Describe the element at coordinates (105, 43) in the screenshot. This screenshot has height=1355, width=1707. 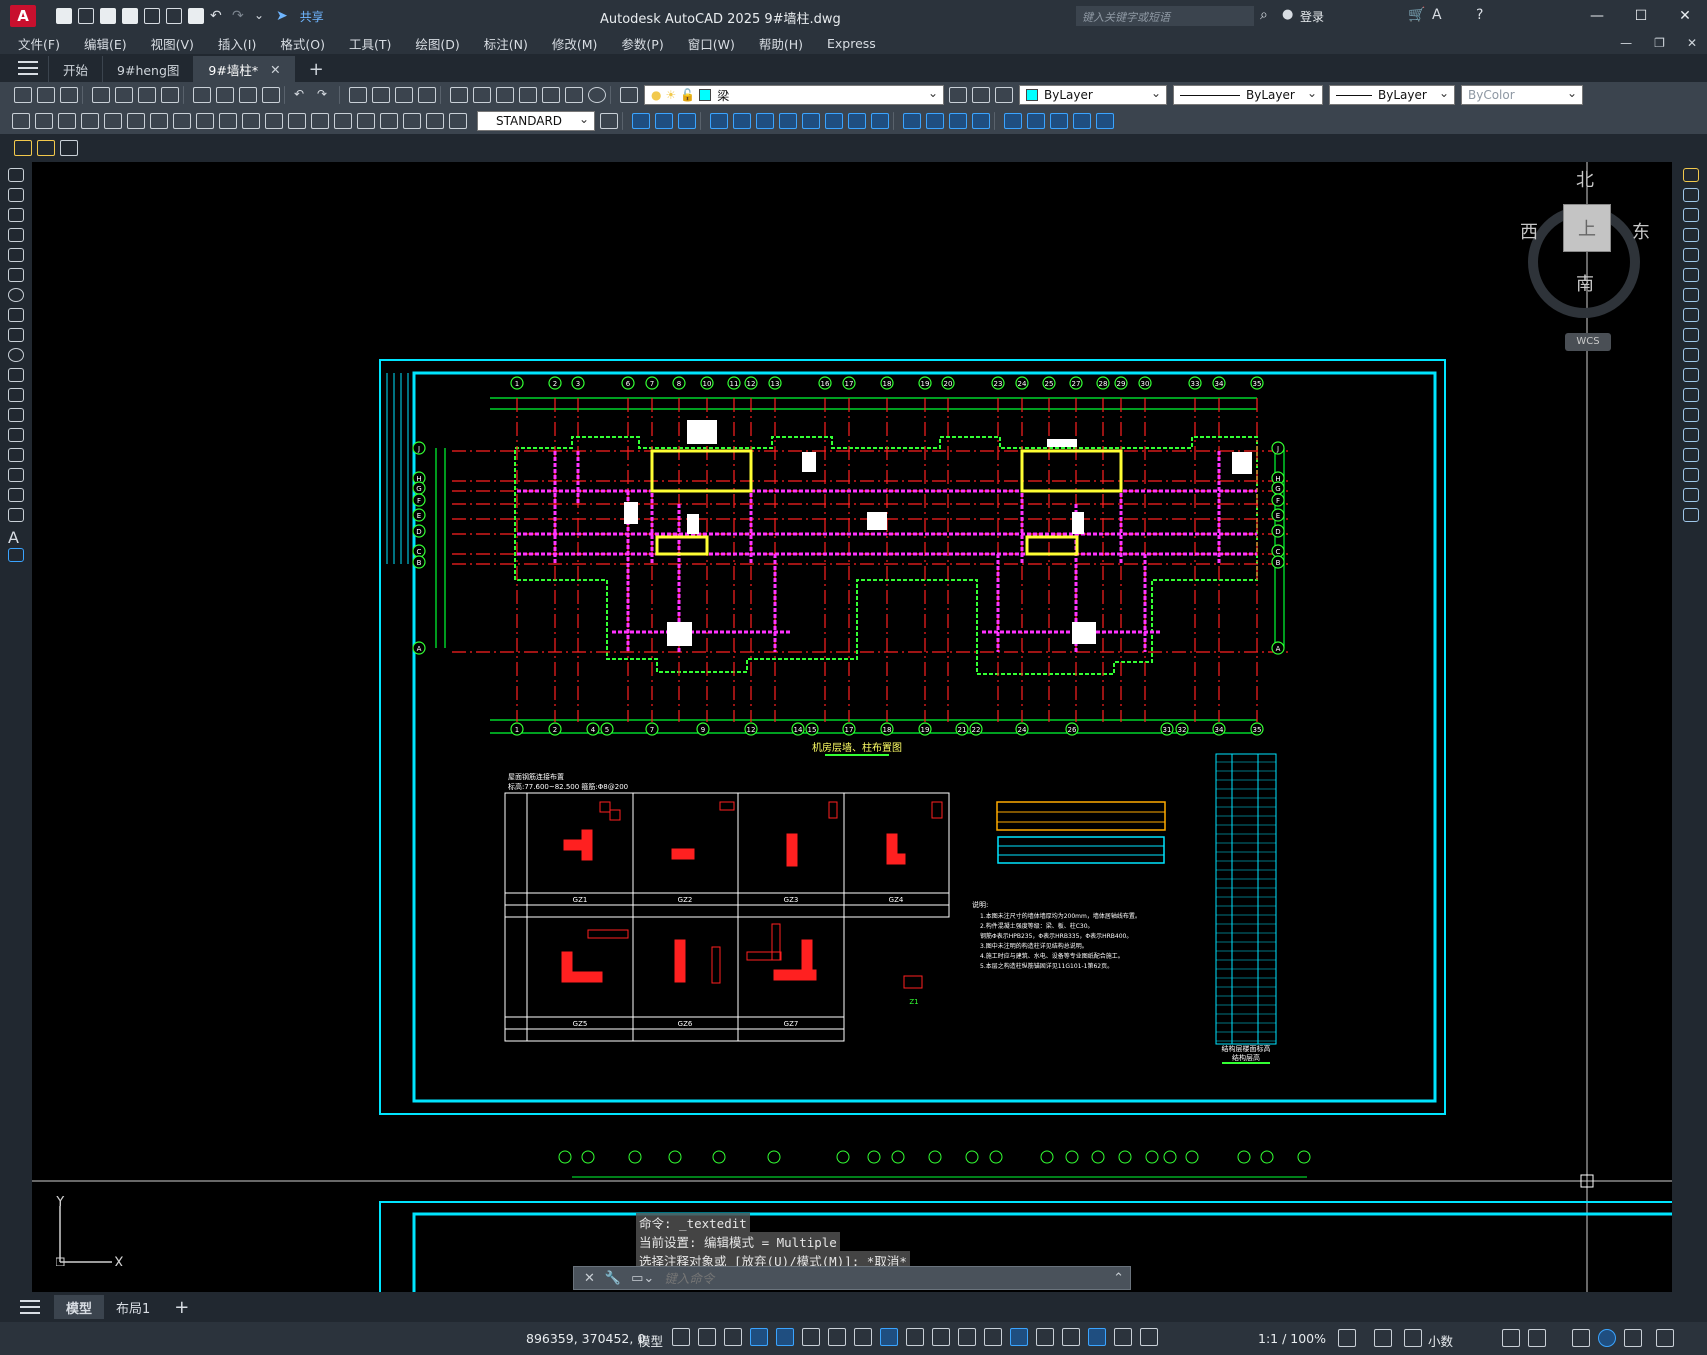
I see `menu-item: 编辑(E)` at that location.